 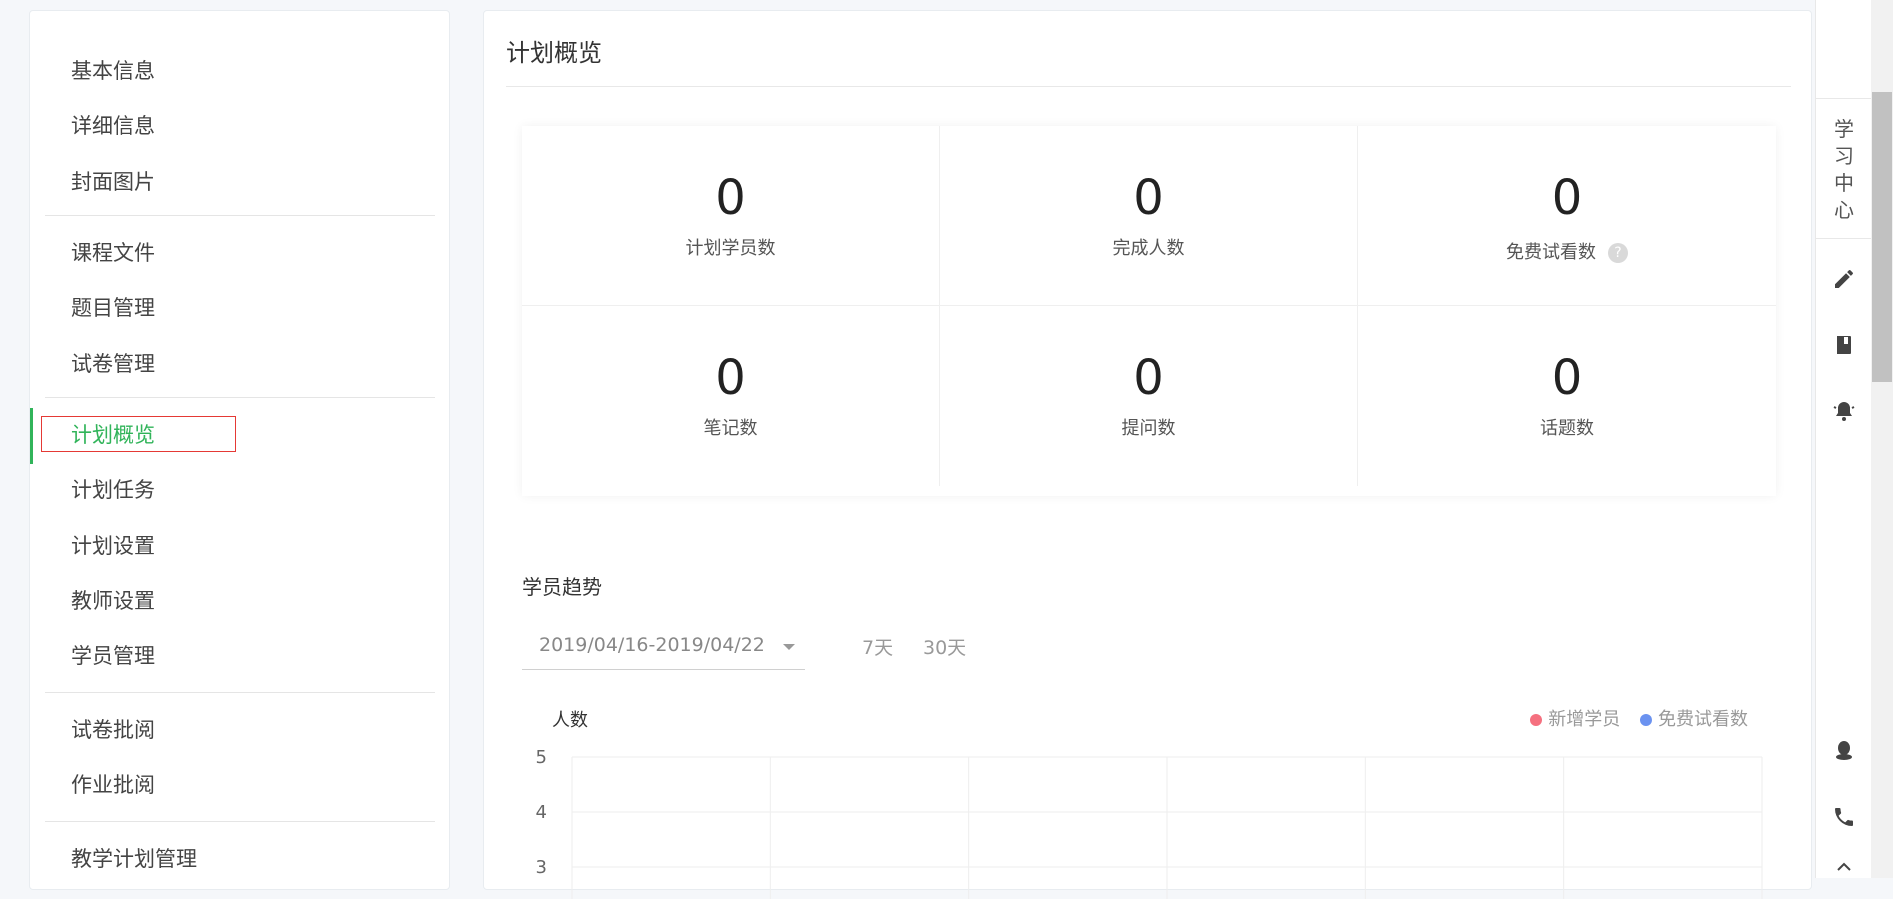 I want to click on phone-icon, so click(x=1844, y=819).